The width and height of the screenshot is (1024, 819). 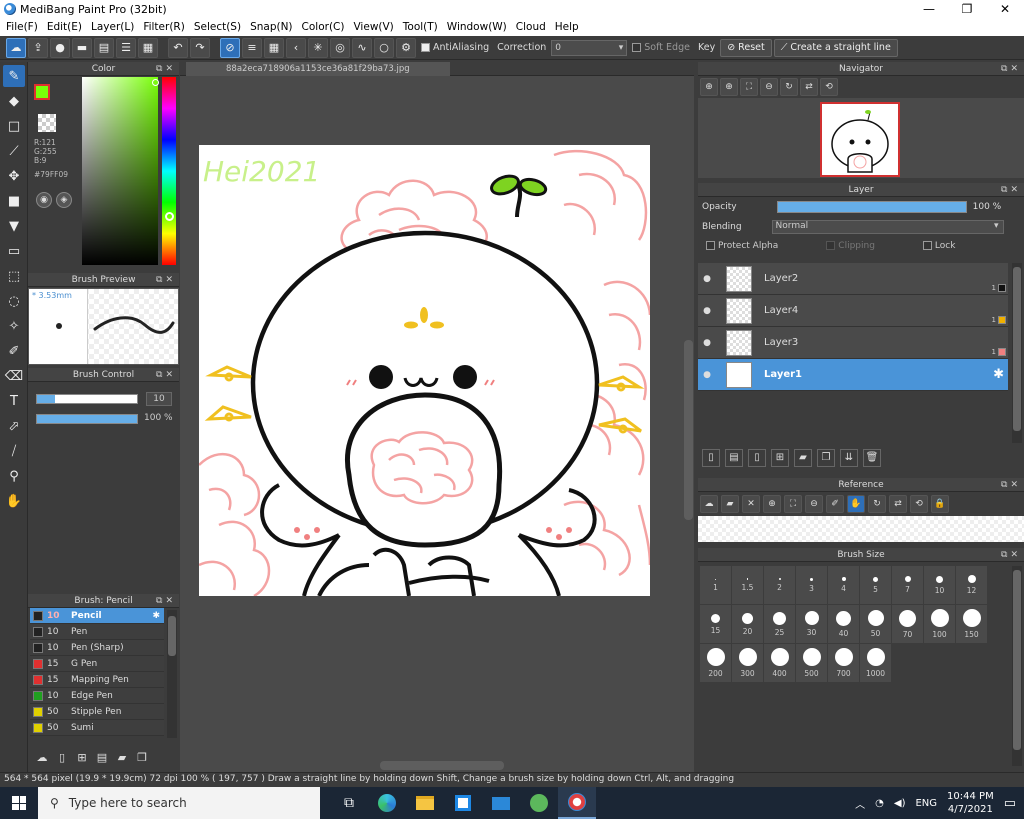 I want to click on snap-settings-icon: ⚙, so click(x=406, y=47).